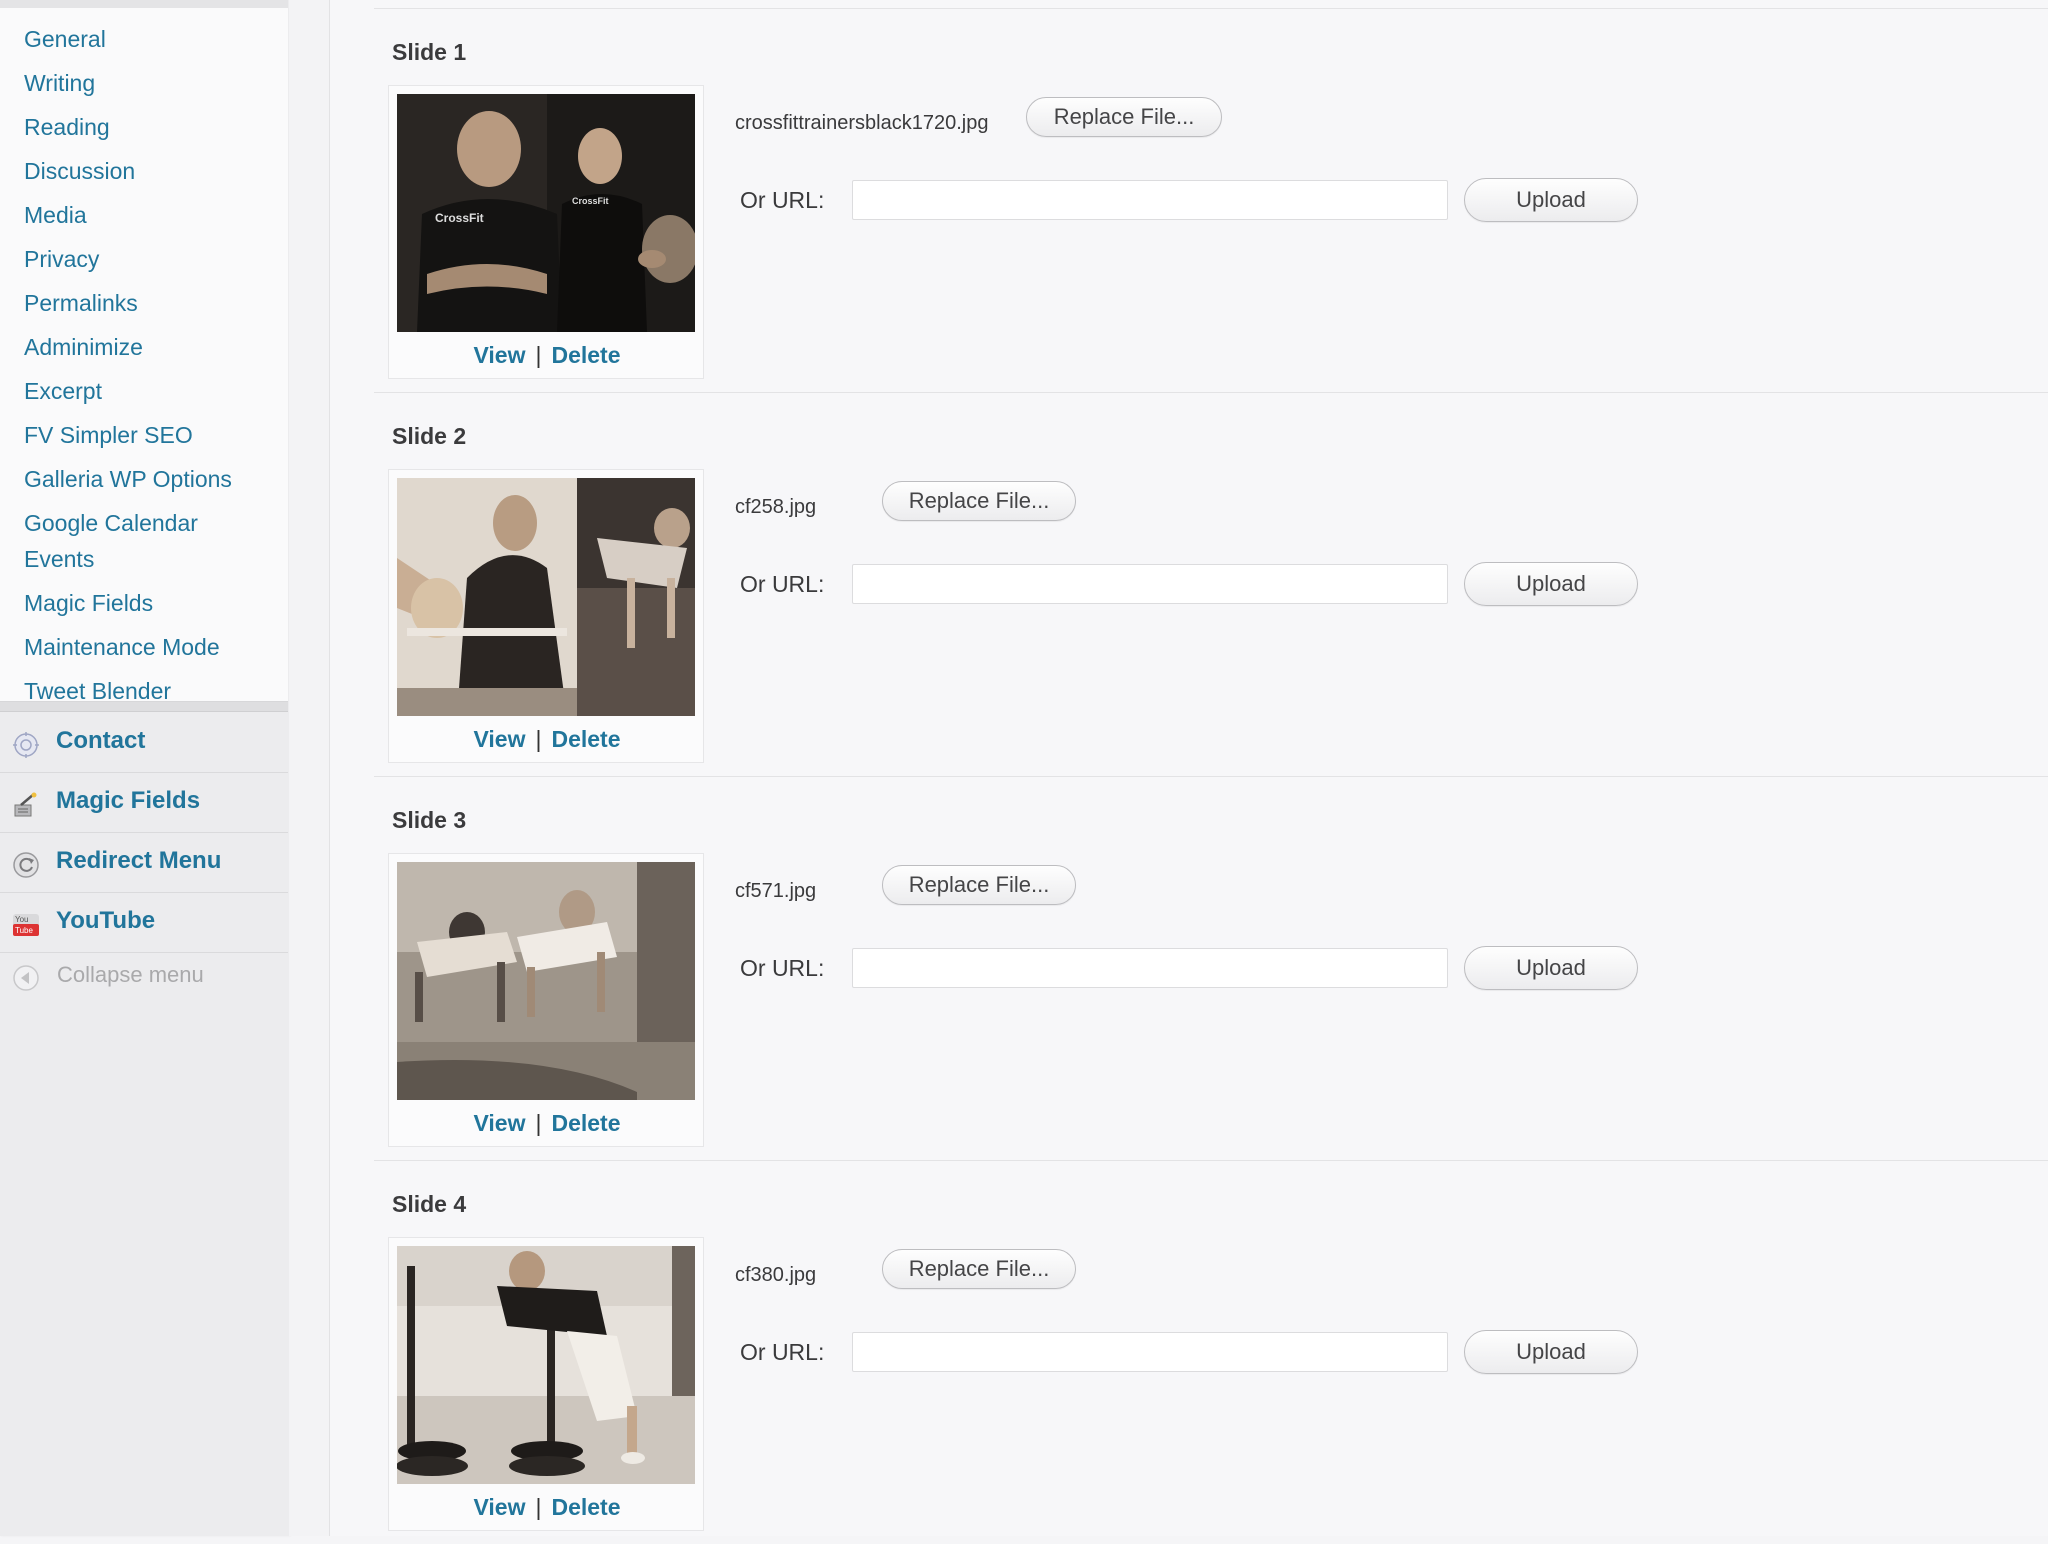  What do you see at coordinates (429, 436) in the screenshot?
I see `slide-title: Slide 2` at bounding box center [429, 436].